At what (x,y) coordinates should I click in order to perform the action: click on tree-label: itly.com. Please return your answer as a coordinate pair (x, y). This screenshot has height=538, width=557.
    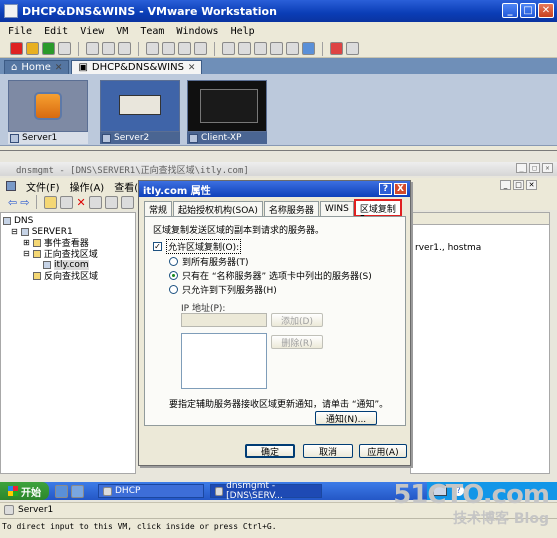
    Looking at the image, I should click on (71, 264).